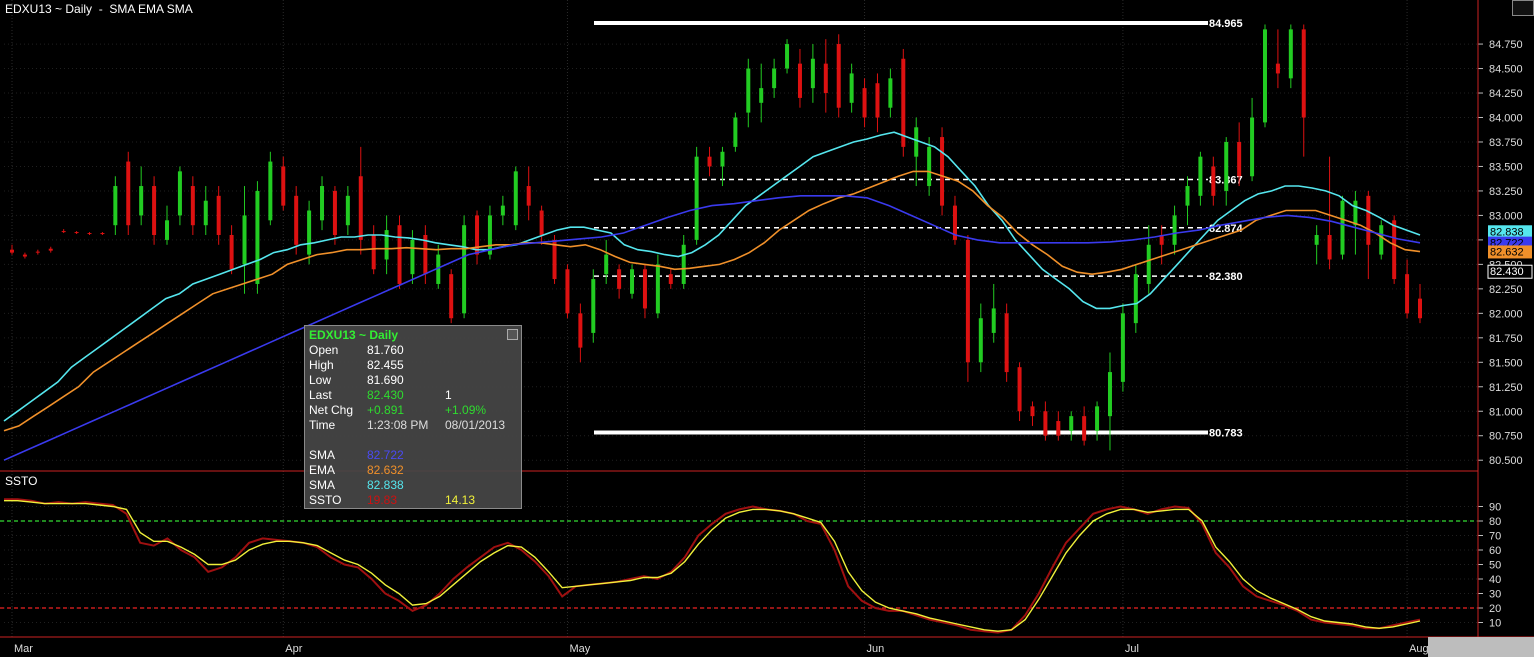  Describe the element at coordinates (1495, 566) in the screenshot. I see `osc-tick-label: 50` at that location.